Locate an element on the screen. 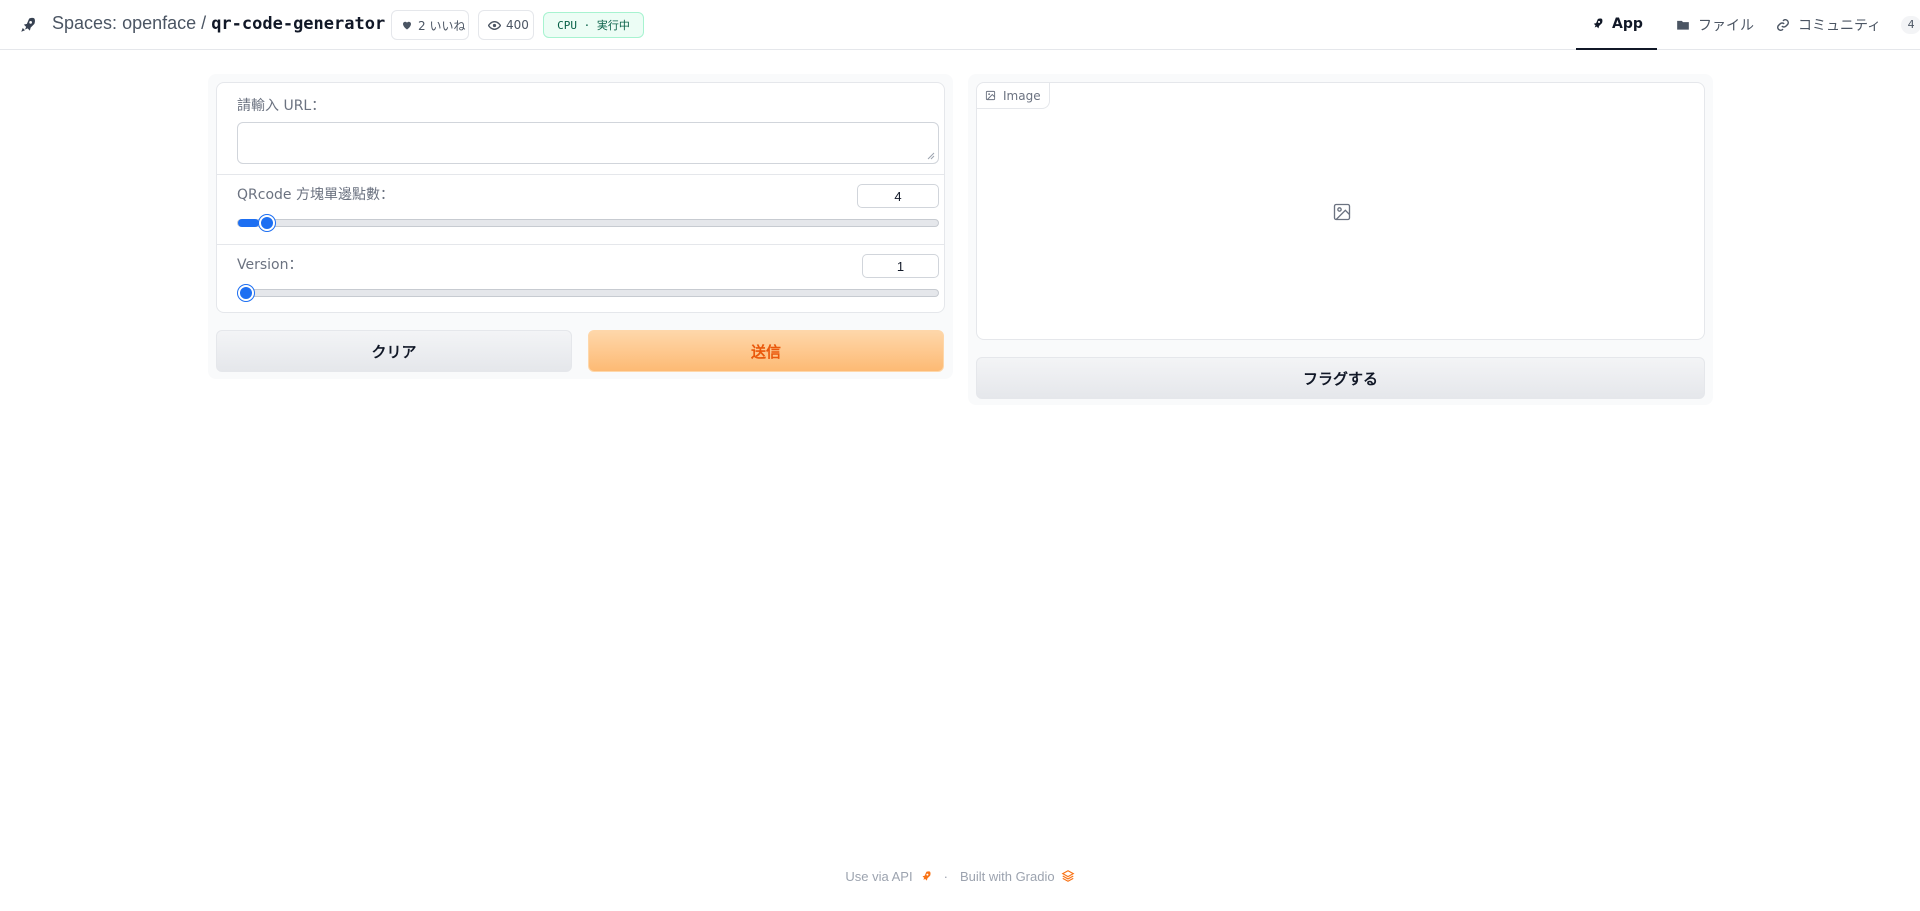 This screenshot has height=911, width=1920. image-output-label: Image is located at coordinates (1013, 96).